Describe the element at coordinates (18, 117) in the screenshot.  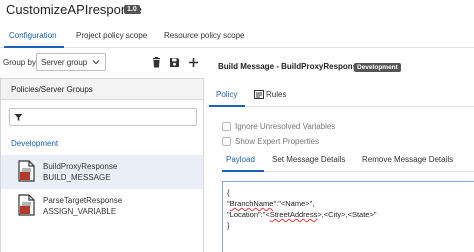
I see `filter-icon` at that location.